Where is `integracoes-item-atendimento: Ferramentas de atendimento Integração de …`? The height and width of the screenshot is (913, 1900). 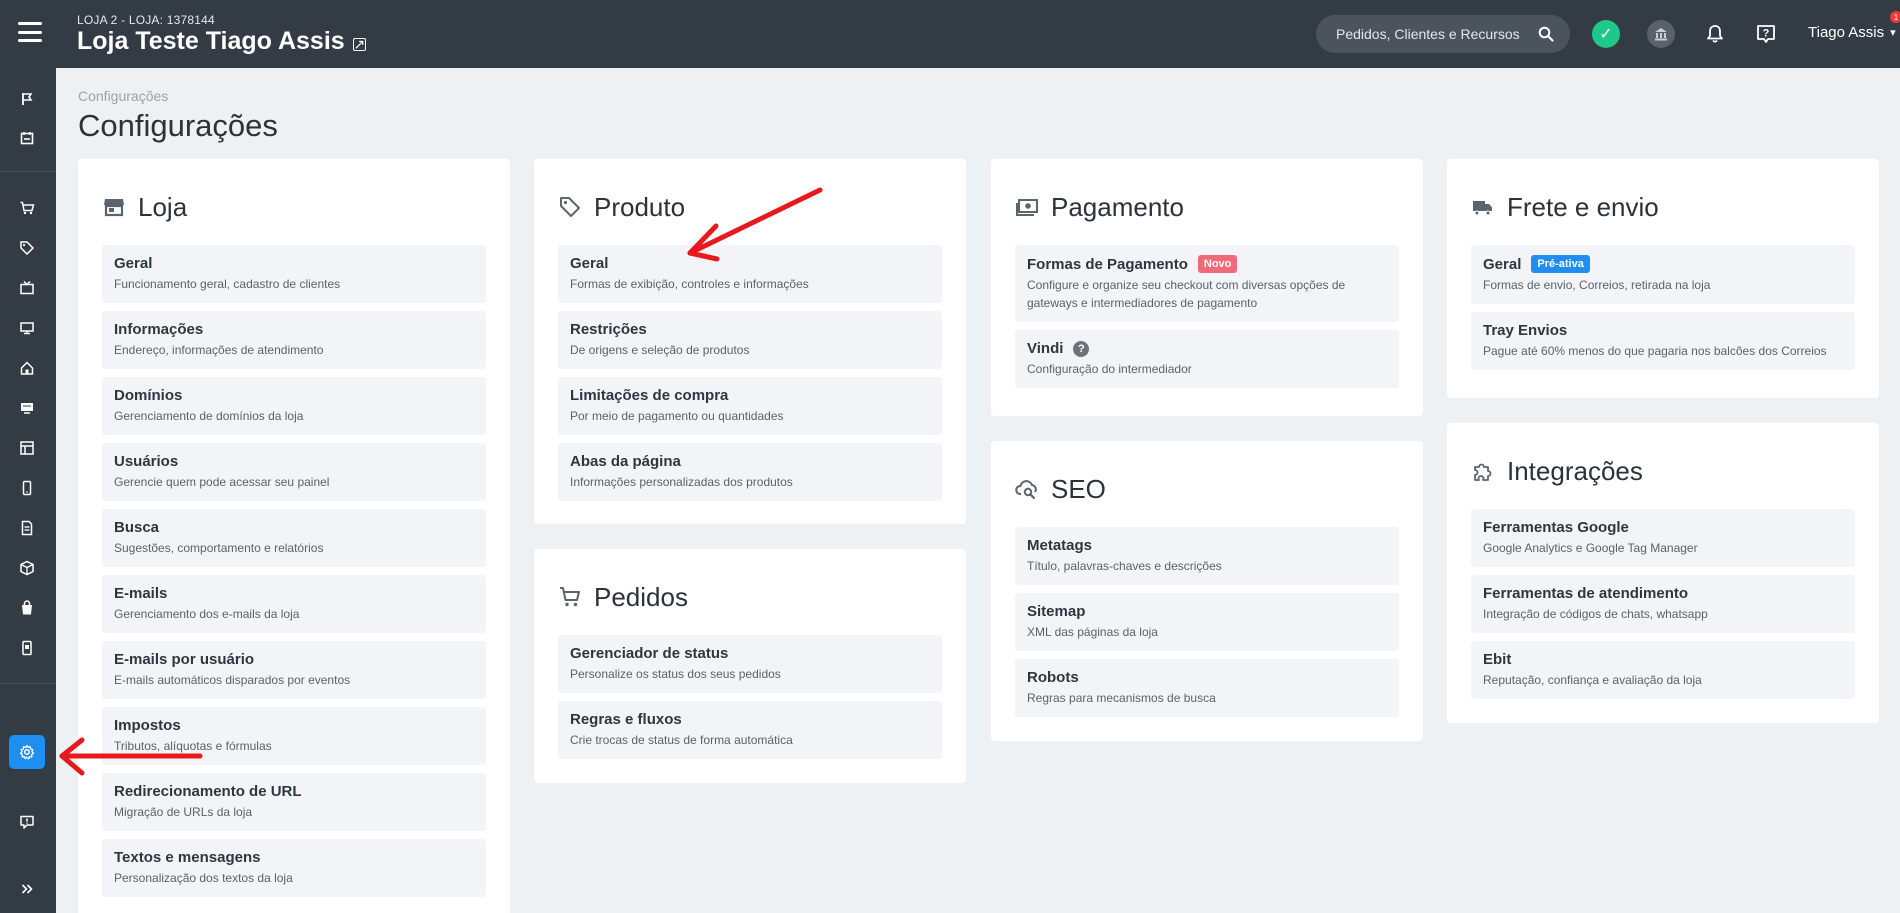 integracoes-item-atendimento: Ferramentas de atendimento Integração de … is located at coordinates (1663, 604).